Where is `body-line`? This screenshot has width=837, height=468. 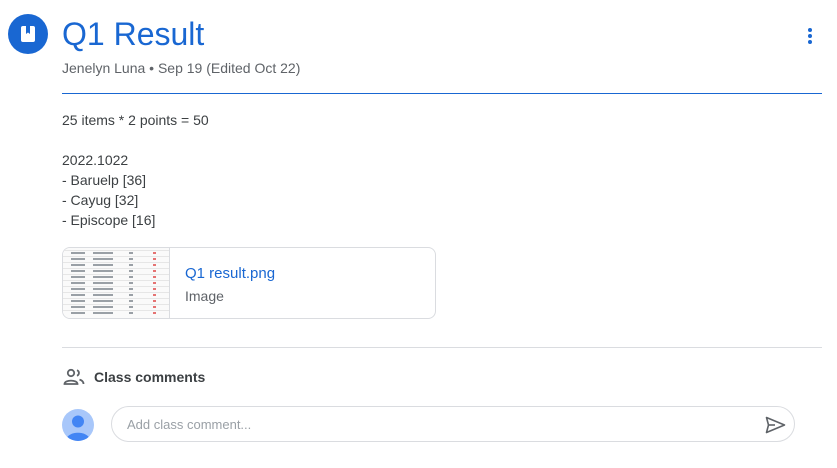
body-line is located at coordinates (135, 140).